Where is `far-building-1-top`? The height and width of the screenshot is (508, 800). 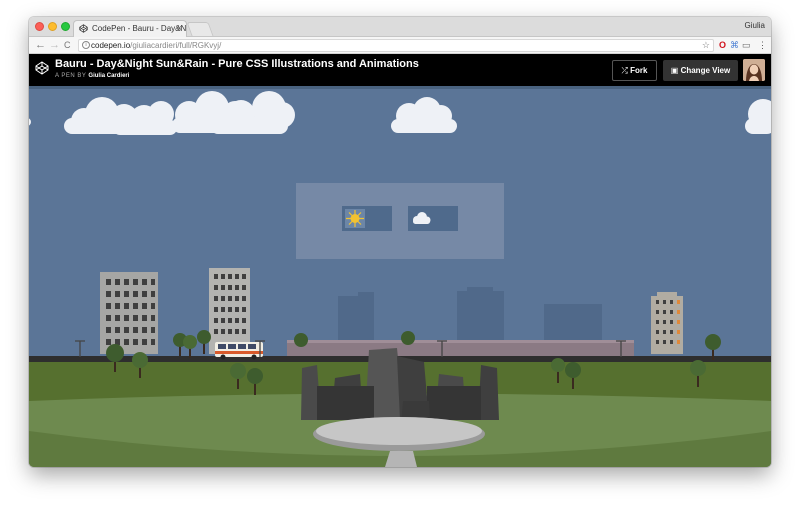 far-building-1-top is located at coordinates (366, 295).